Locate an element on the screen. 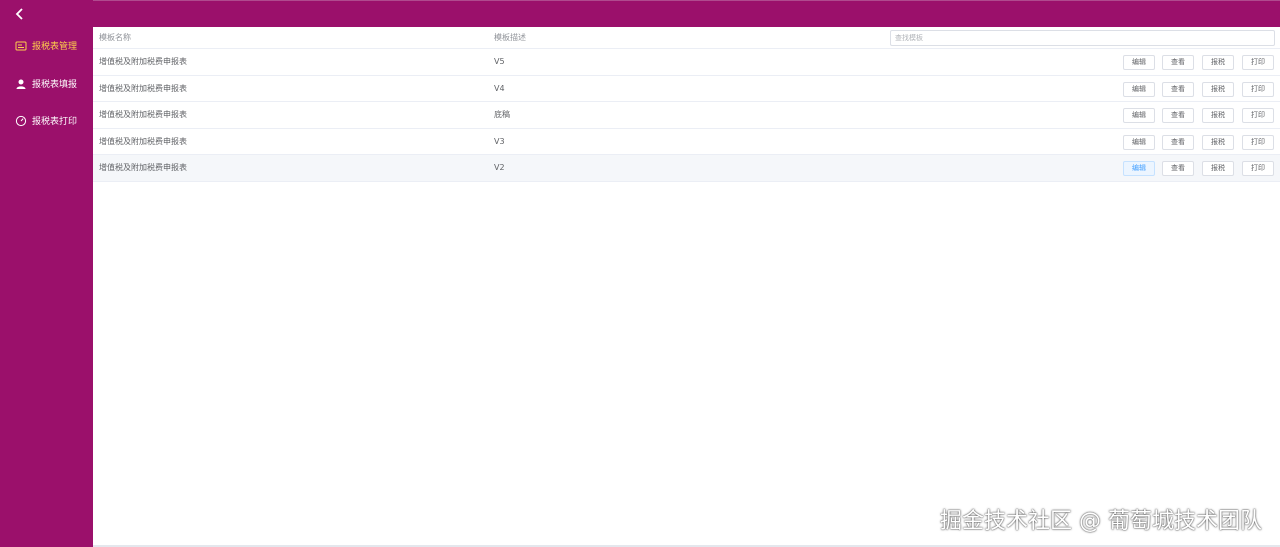 The height and width of the screenshot is (547, 1280). cell-template-description: V4 is located at coordinates (499, 88).